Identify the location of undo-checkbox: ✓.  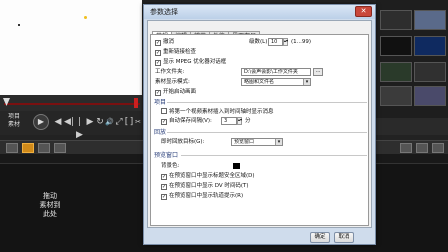
(158, 43).